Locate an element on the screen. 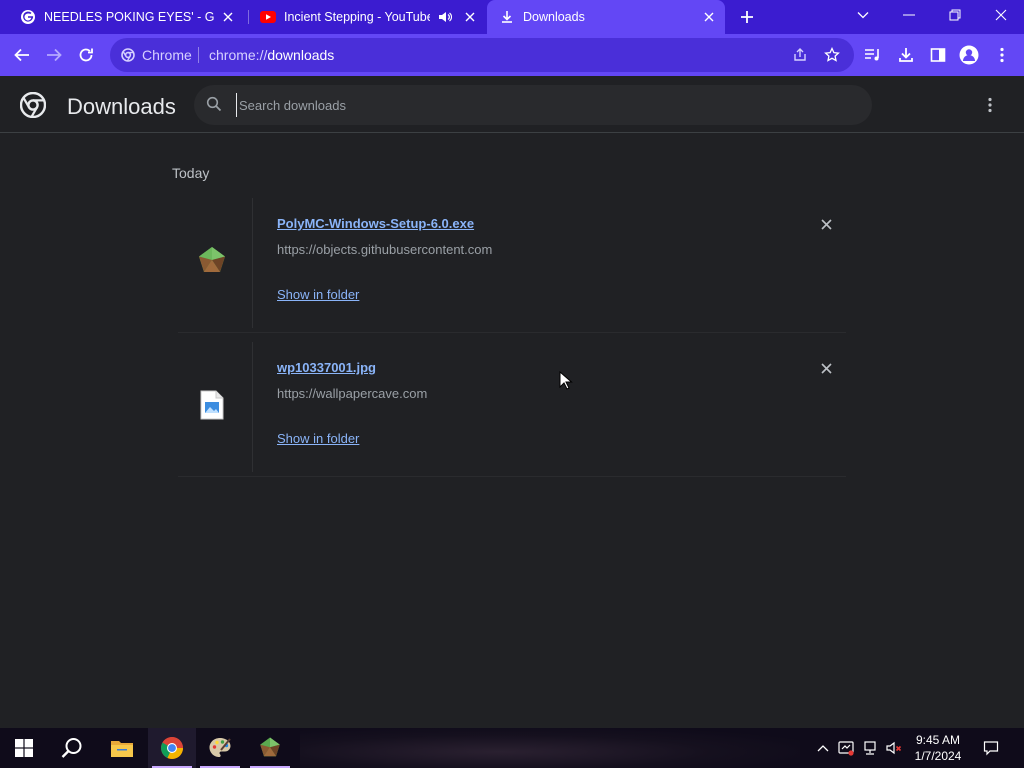  tab-title: Incient Stepping - YouTube is located at coordinates (357, 17).